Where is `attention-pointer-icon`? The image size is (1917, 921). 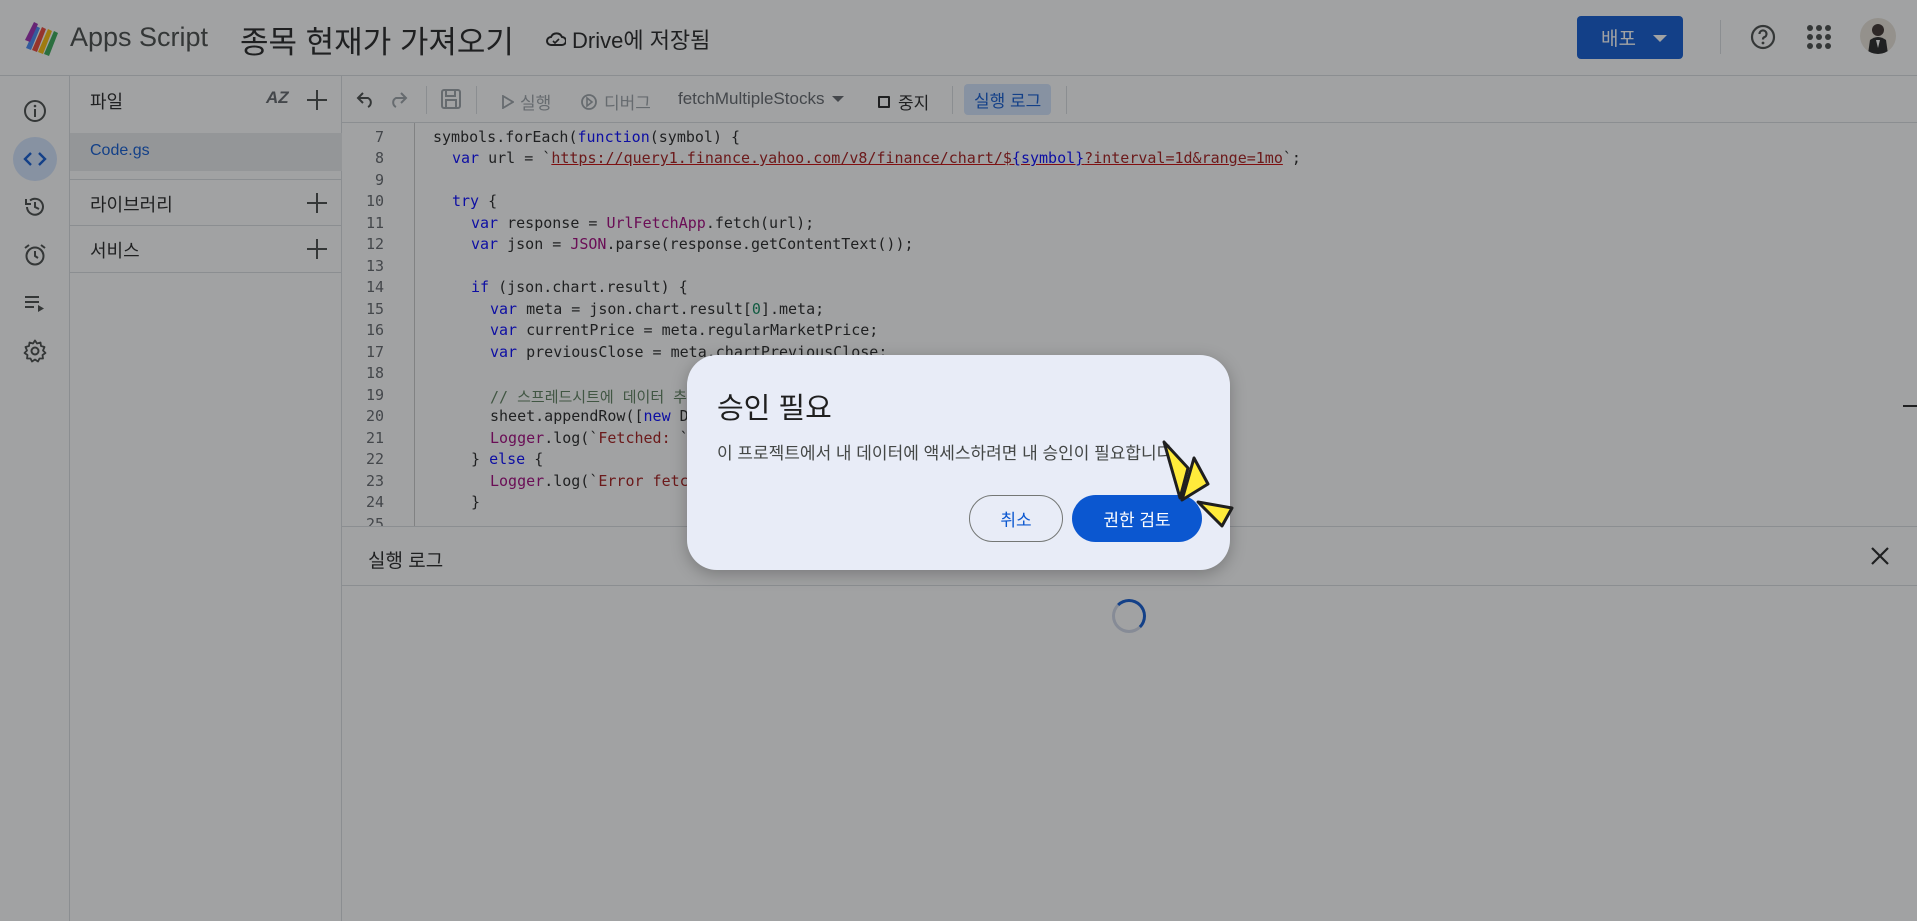
attention-pointer-icon is located at coordinates (1198, 484).